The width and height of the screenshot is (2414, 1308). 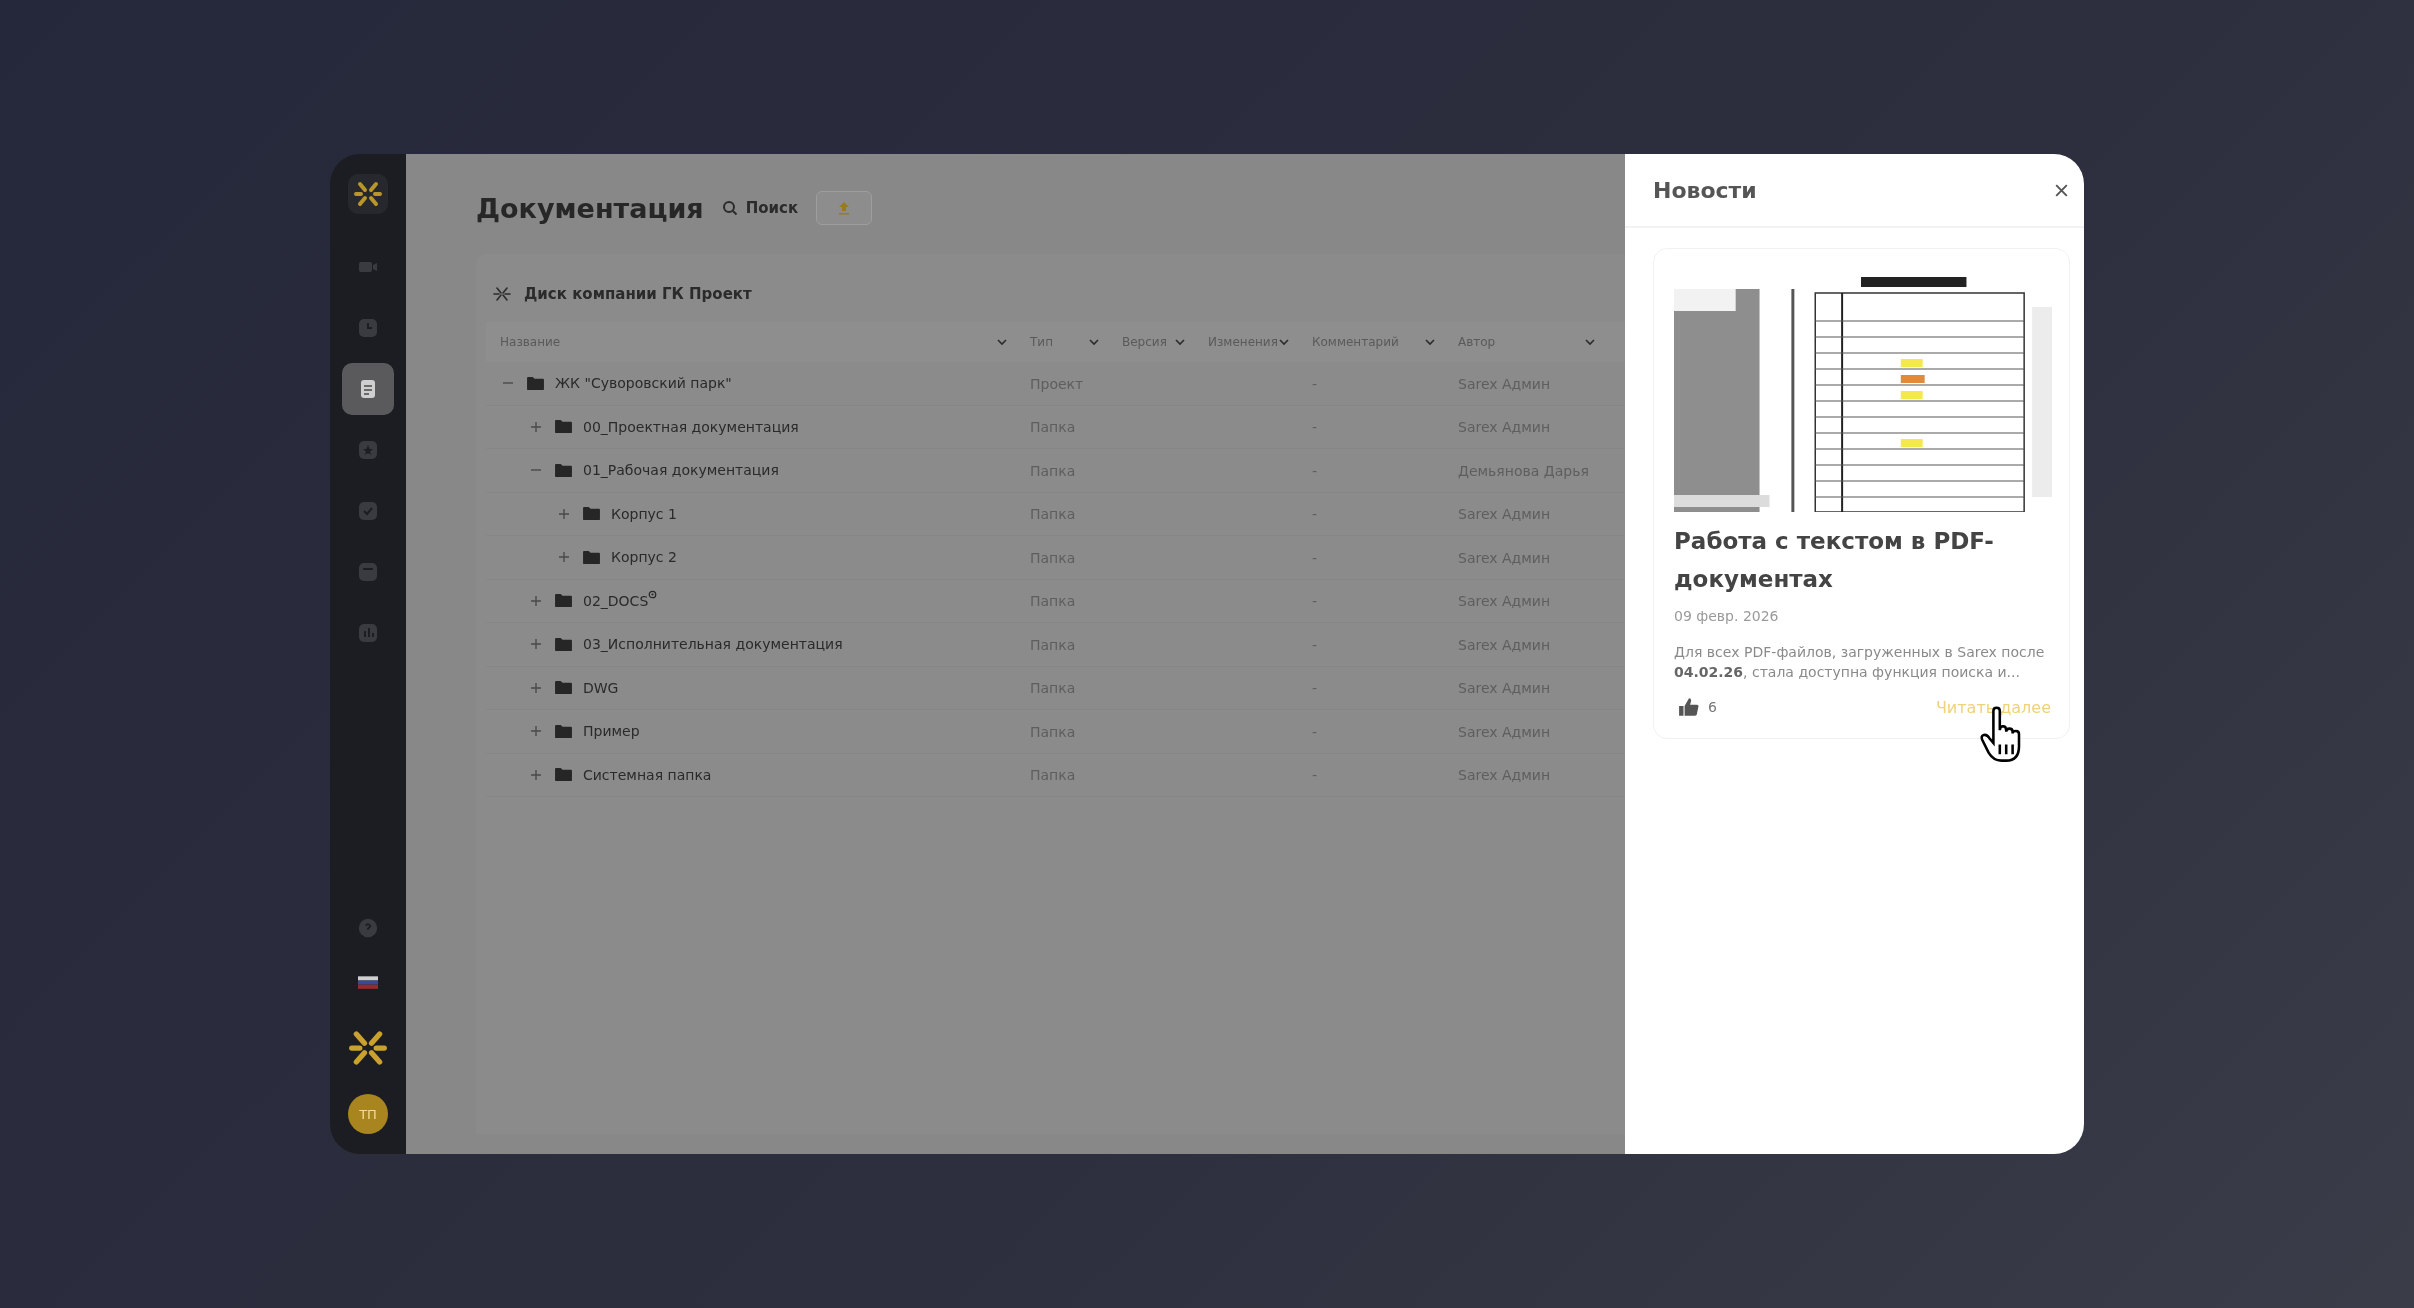 What do you see at coordinates (601, 687) in the screenshot?
I see `folder-name: DWG` at bounding box center [601, 687].